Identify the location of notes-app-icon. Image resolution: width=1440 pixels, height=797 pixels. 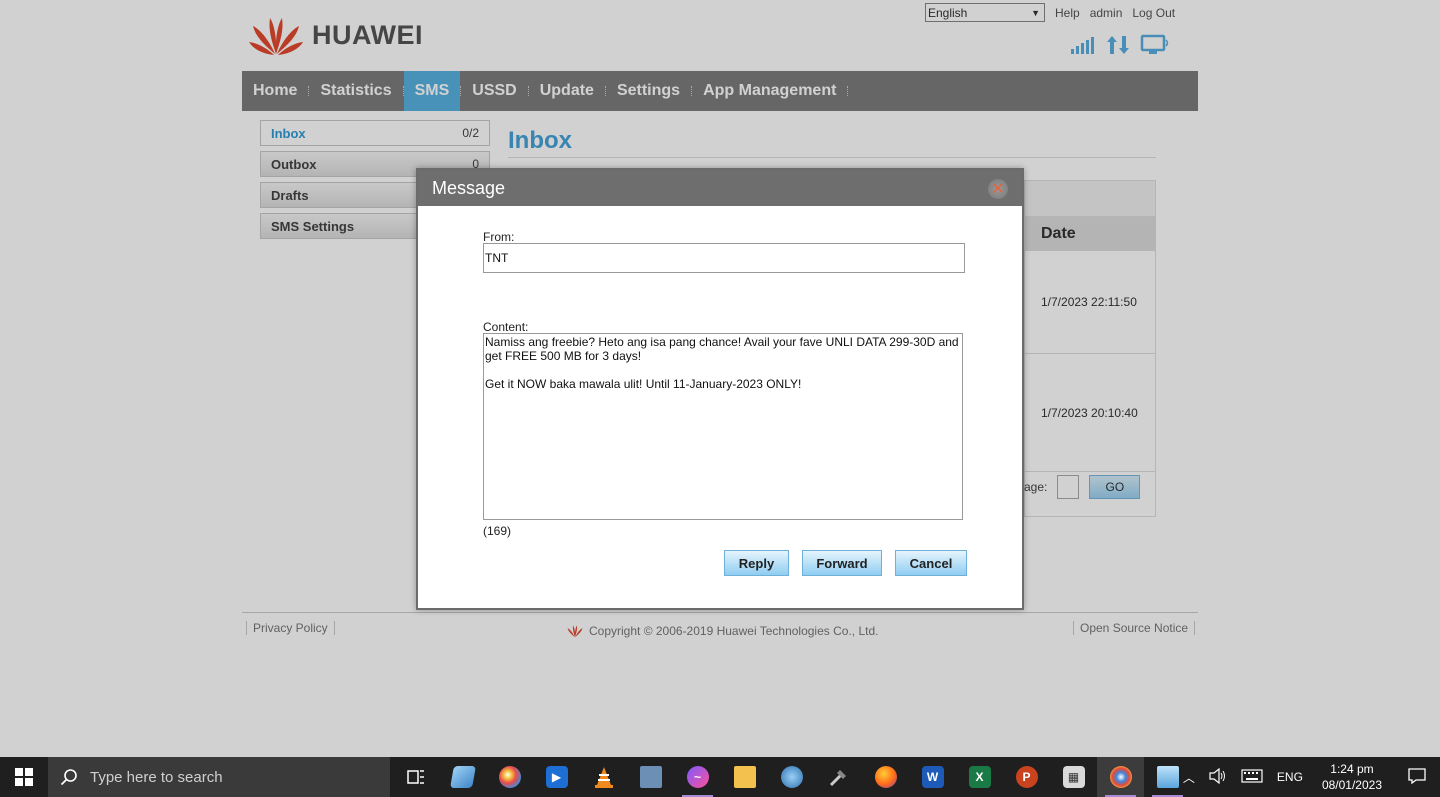
(462, 777).